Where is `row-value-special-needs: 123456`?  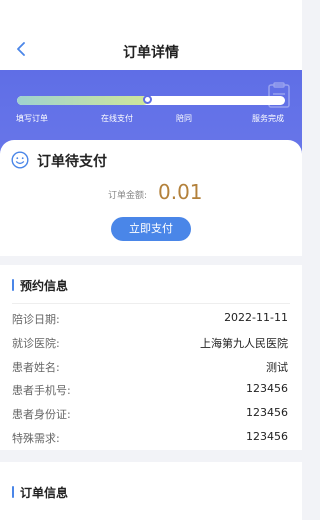
row-value-special-needs: 123456 is located at coordinates (267, 436).